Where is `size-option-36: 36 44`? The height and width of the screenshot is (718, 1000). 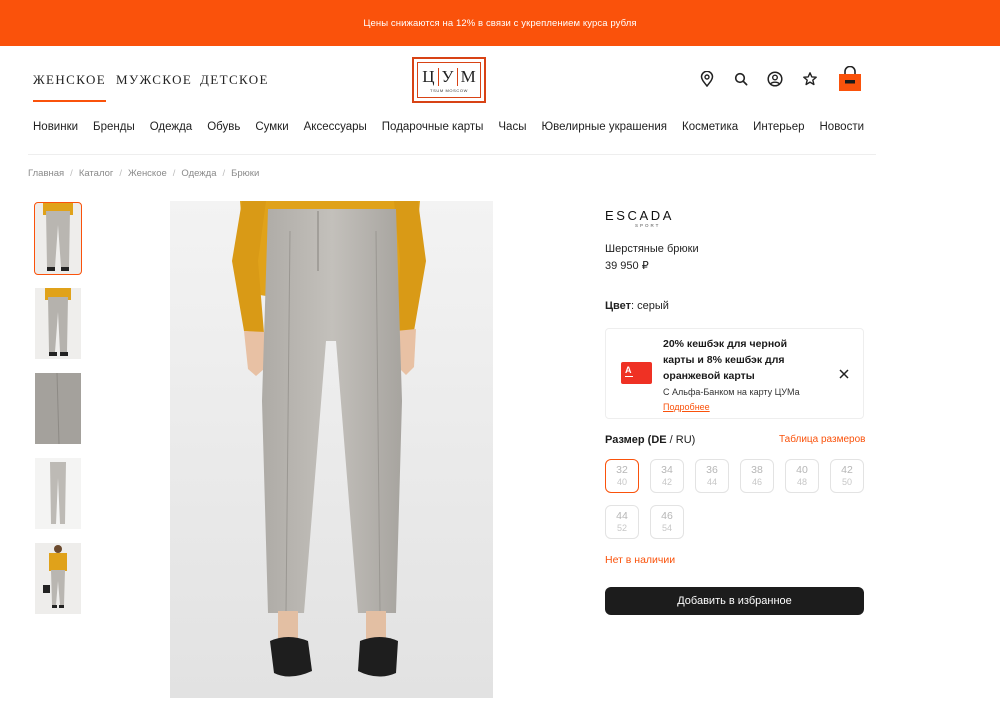 size-option-36: 36 44 is located at coordinates (712, 476).